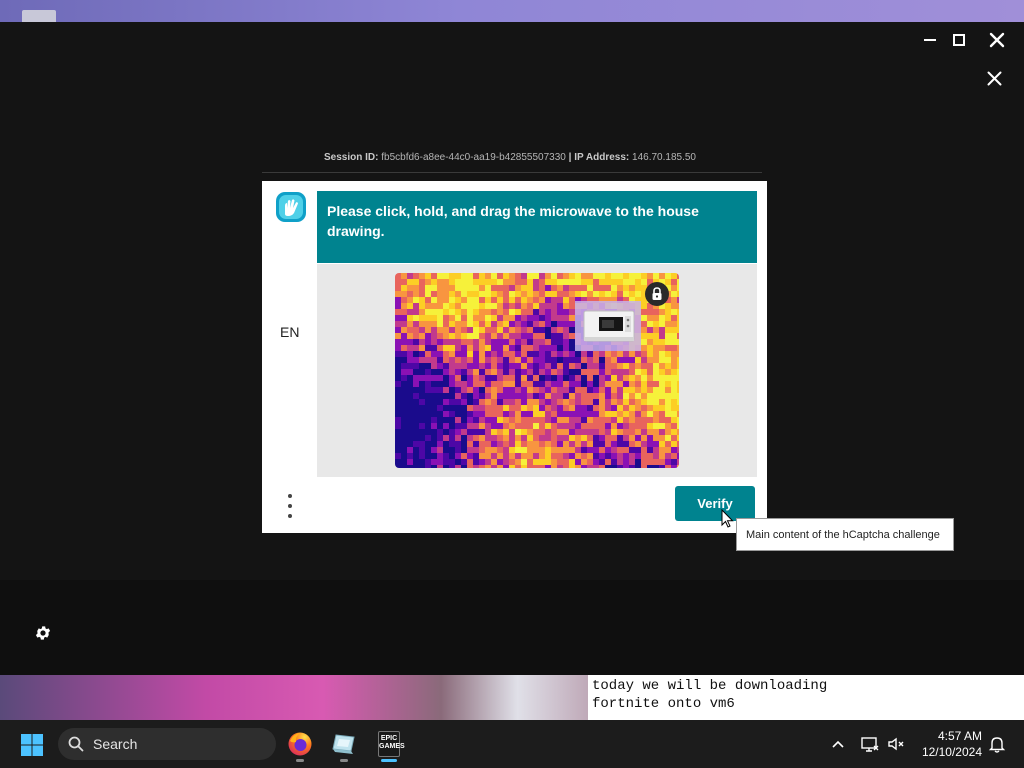  Describe the element at coordinates (115, 744) in the screenshot. I see `search-label: Search` at that location.